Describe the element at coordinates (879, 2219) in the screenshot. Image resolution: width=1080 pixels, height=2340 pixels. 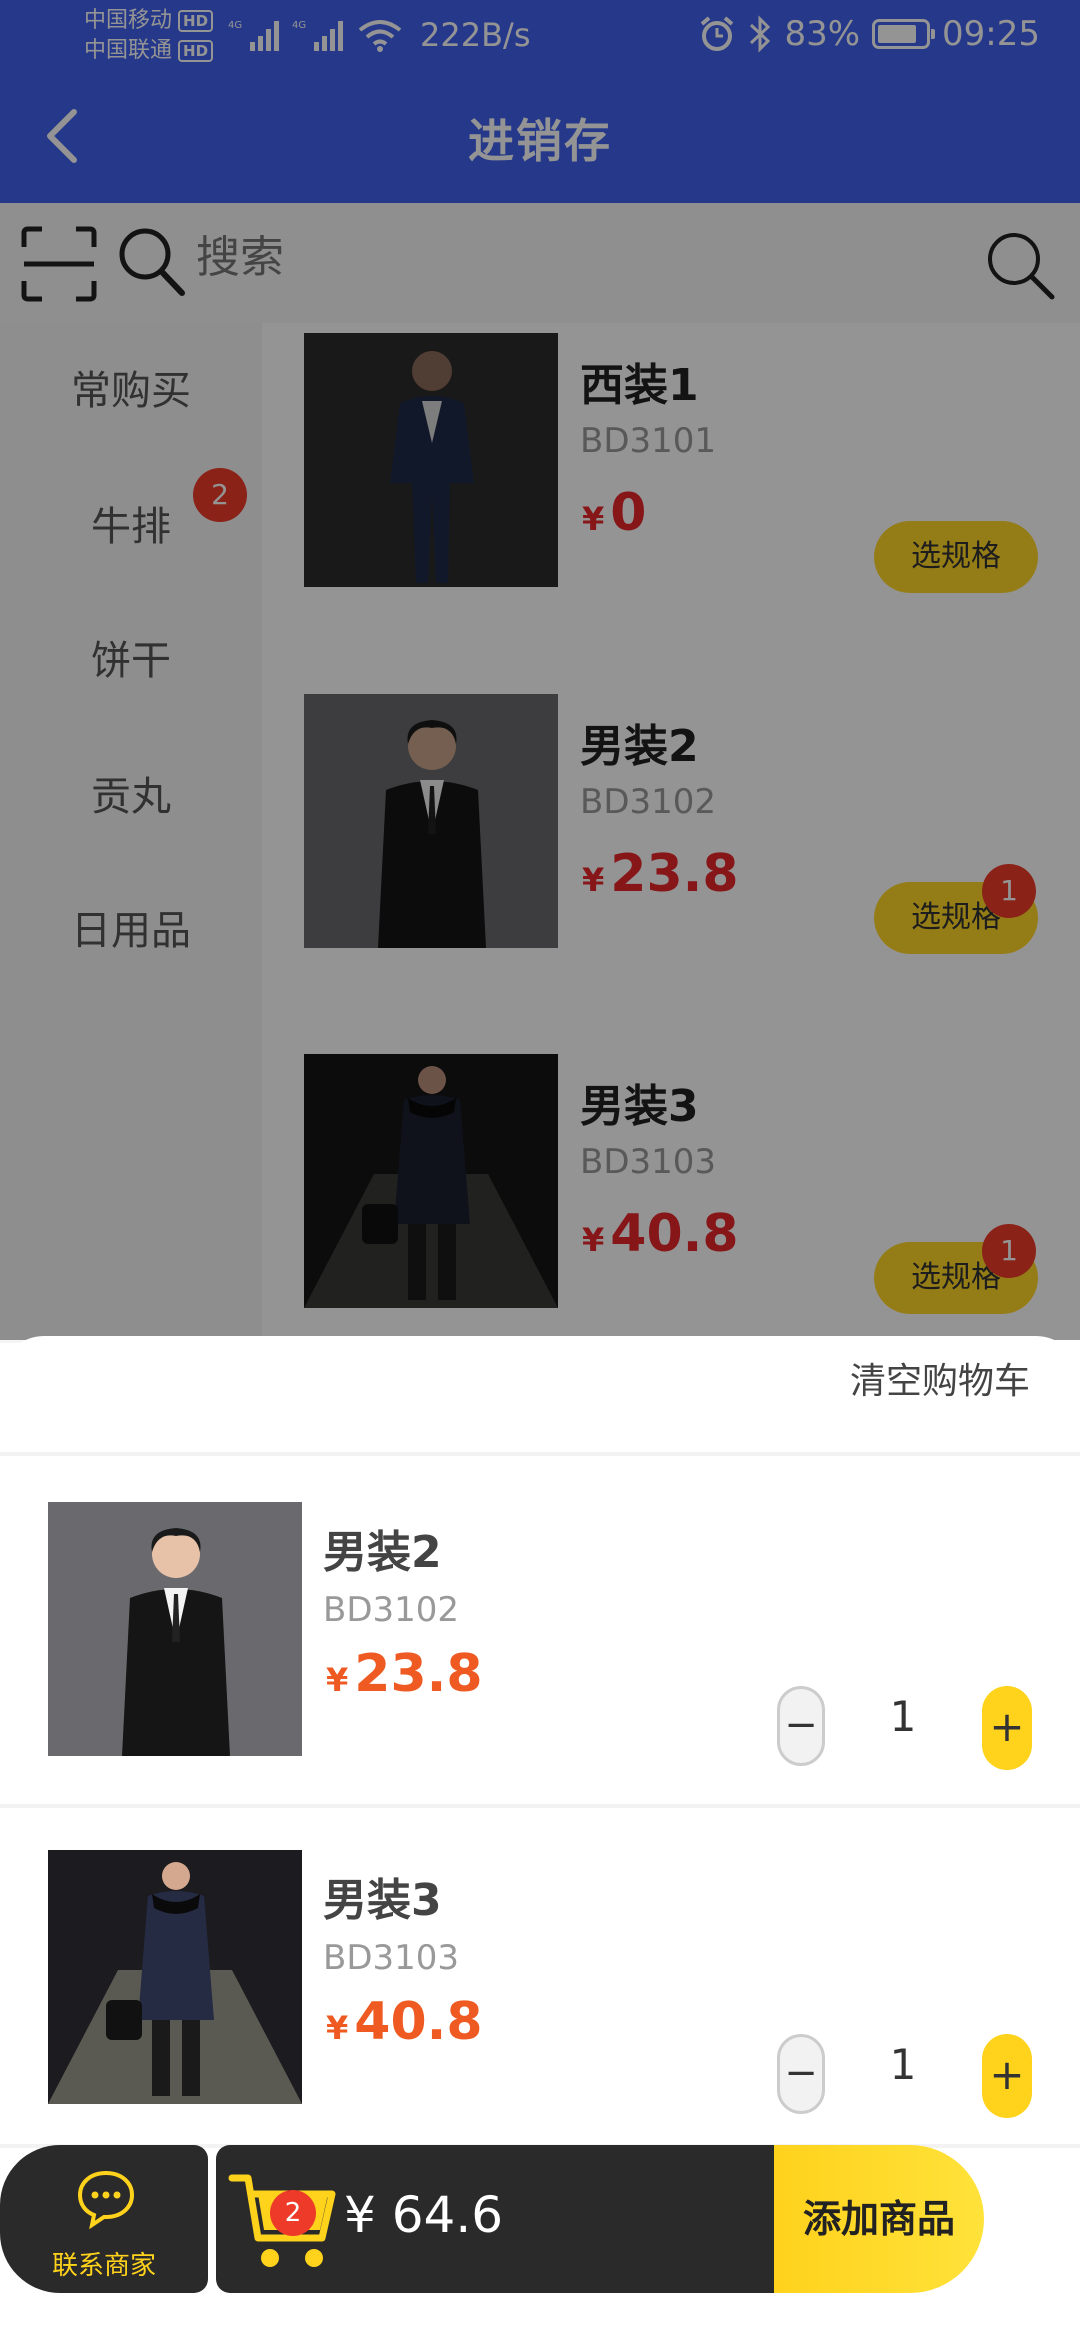
I see `add-goods-button: 添加商品` at that location.